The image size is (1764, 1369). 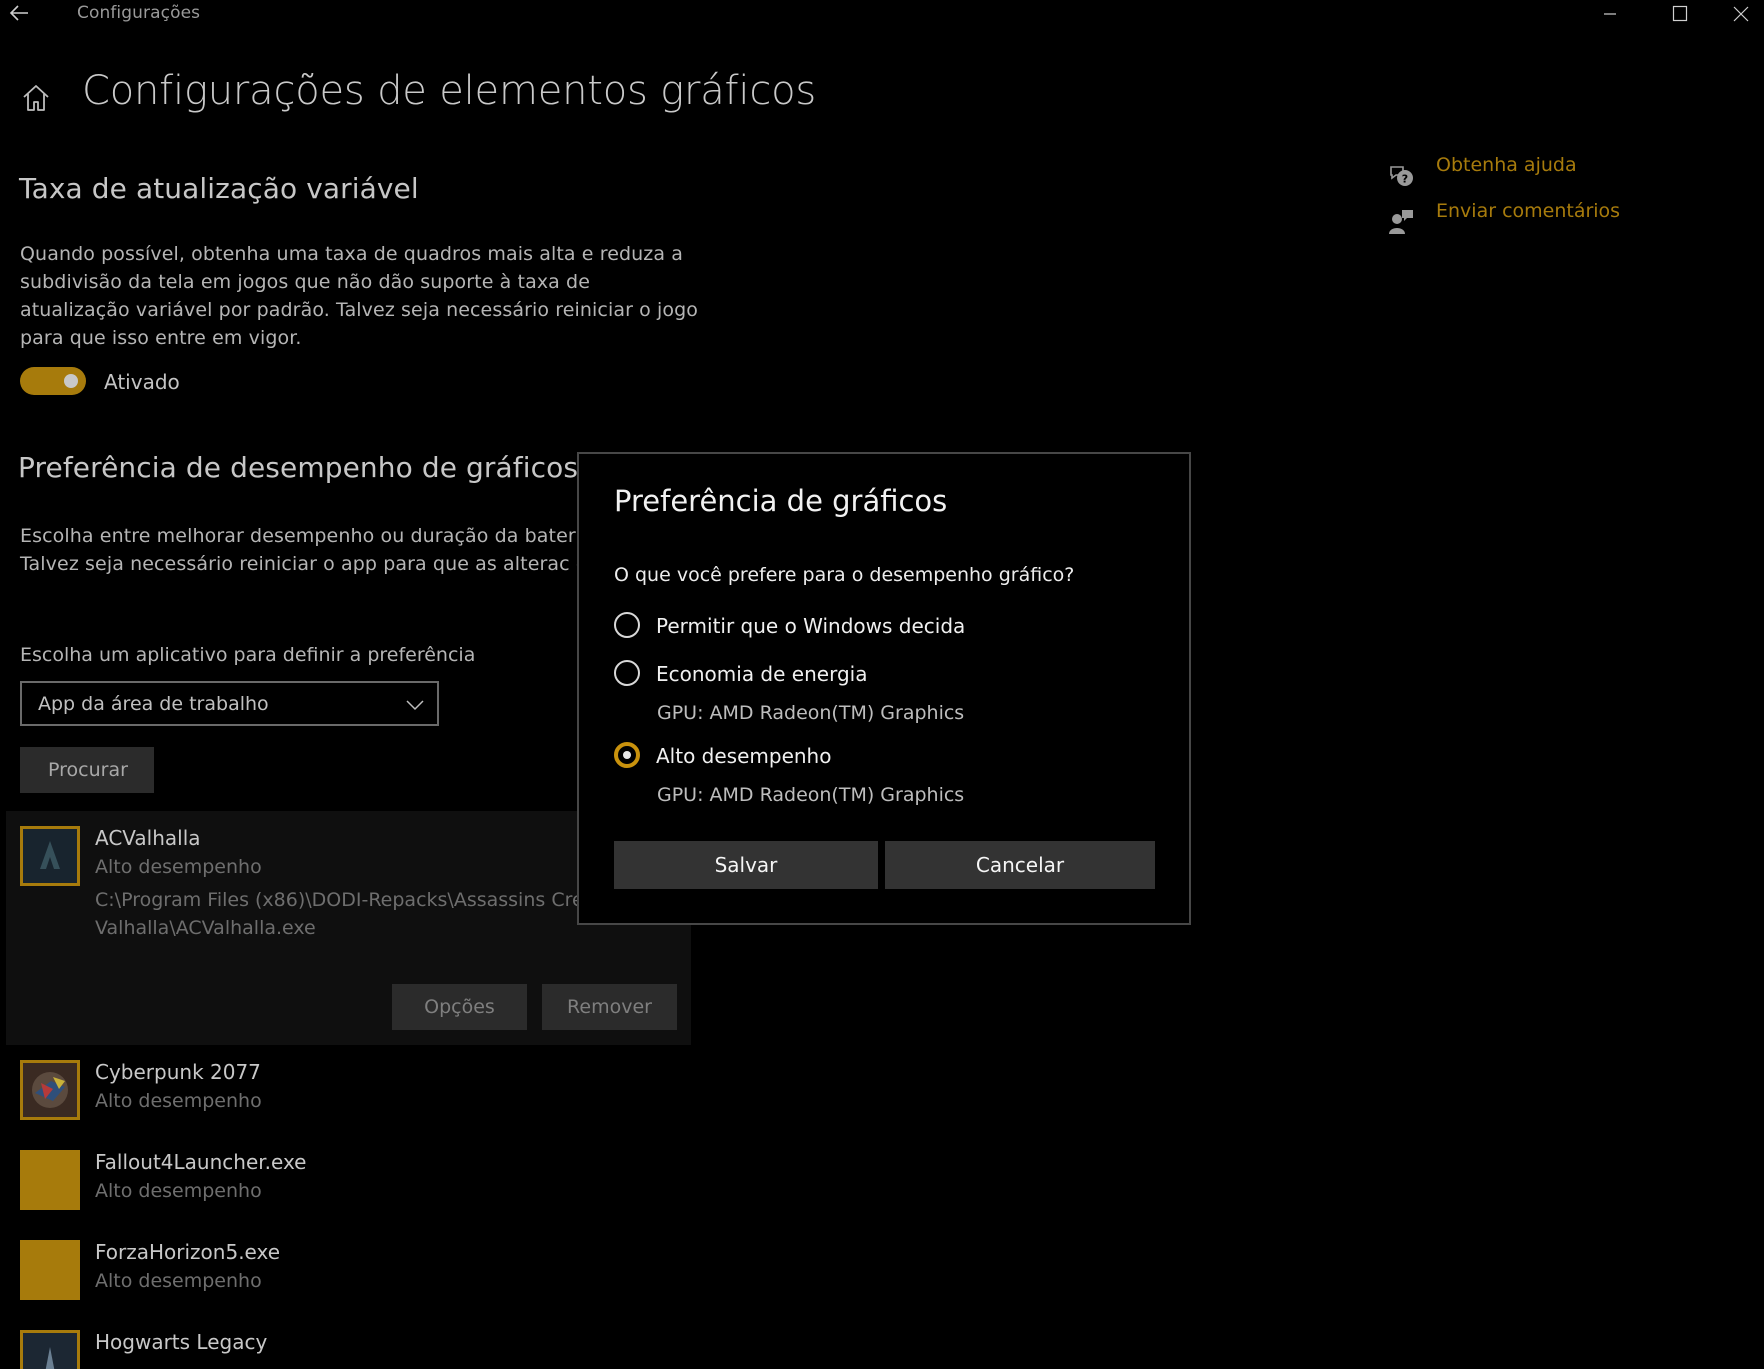 What do you see at coordinates (1506, 165) in the screenshot?
I see `get-help-label: Obtenha ajuda` at bounding box center [1506, 165].